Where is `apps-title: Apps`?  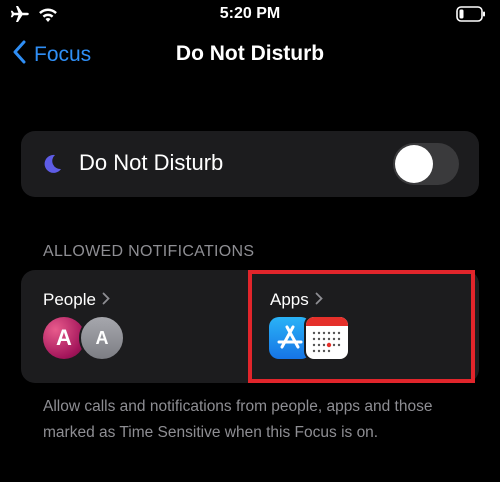
apps-title: Apps is located at coordinates (296, 300).